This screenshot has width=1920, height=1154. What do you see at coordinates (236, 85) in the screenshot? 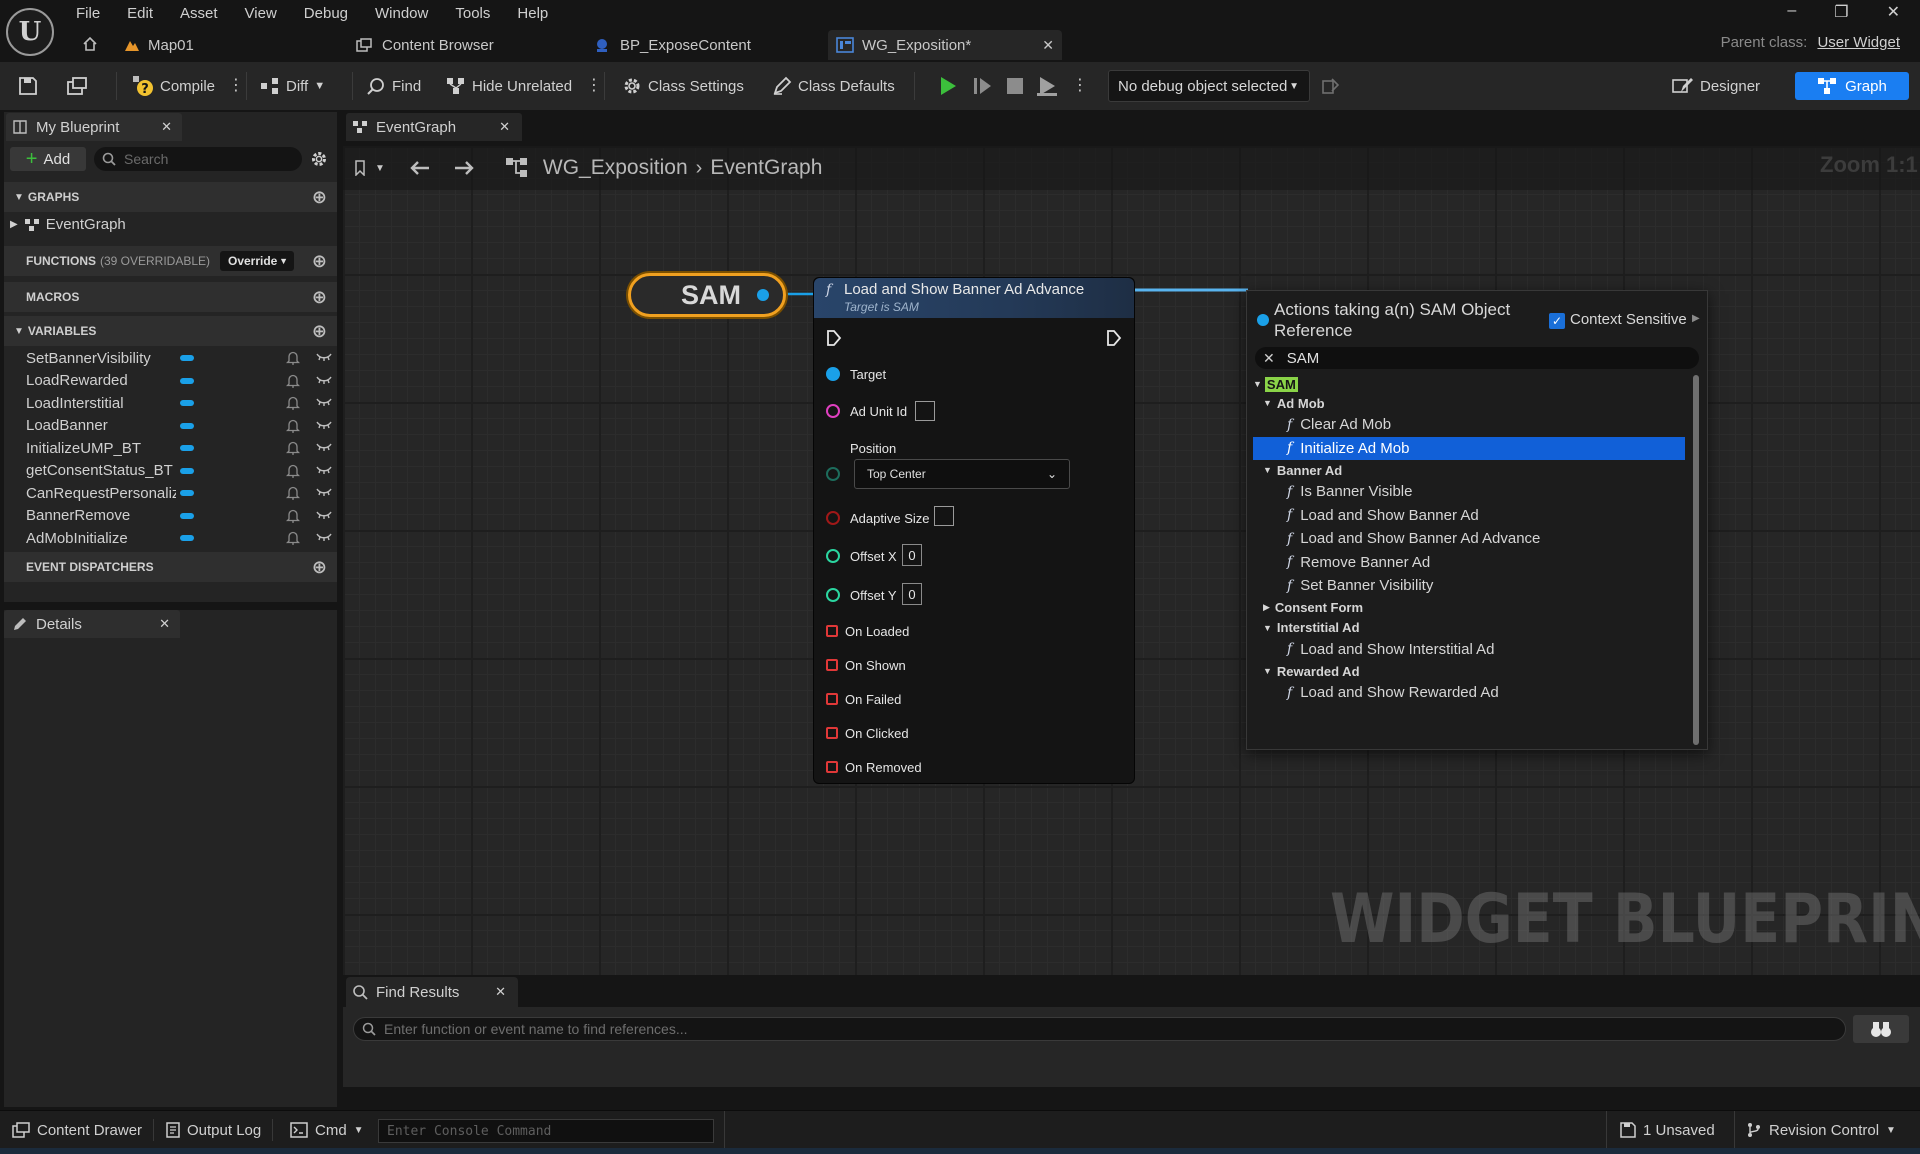
I see `compile-options-icon: ⋮` at bounding box center [236, 85].